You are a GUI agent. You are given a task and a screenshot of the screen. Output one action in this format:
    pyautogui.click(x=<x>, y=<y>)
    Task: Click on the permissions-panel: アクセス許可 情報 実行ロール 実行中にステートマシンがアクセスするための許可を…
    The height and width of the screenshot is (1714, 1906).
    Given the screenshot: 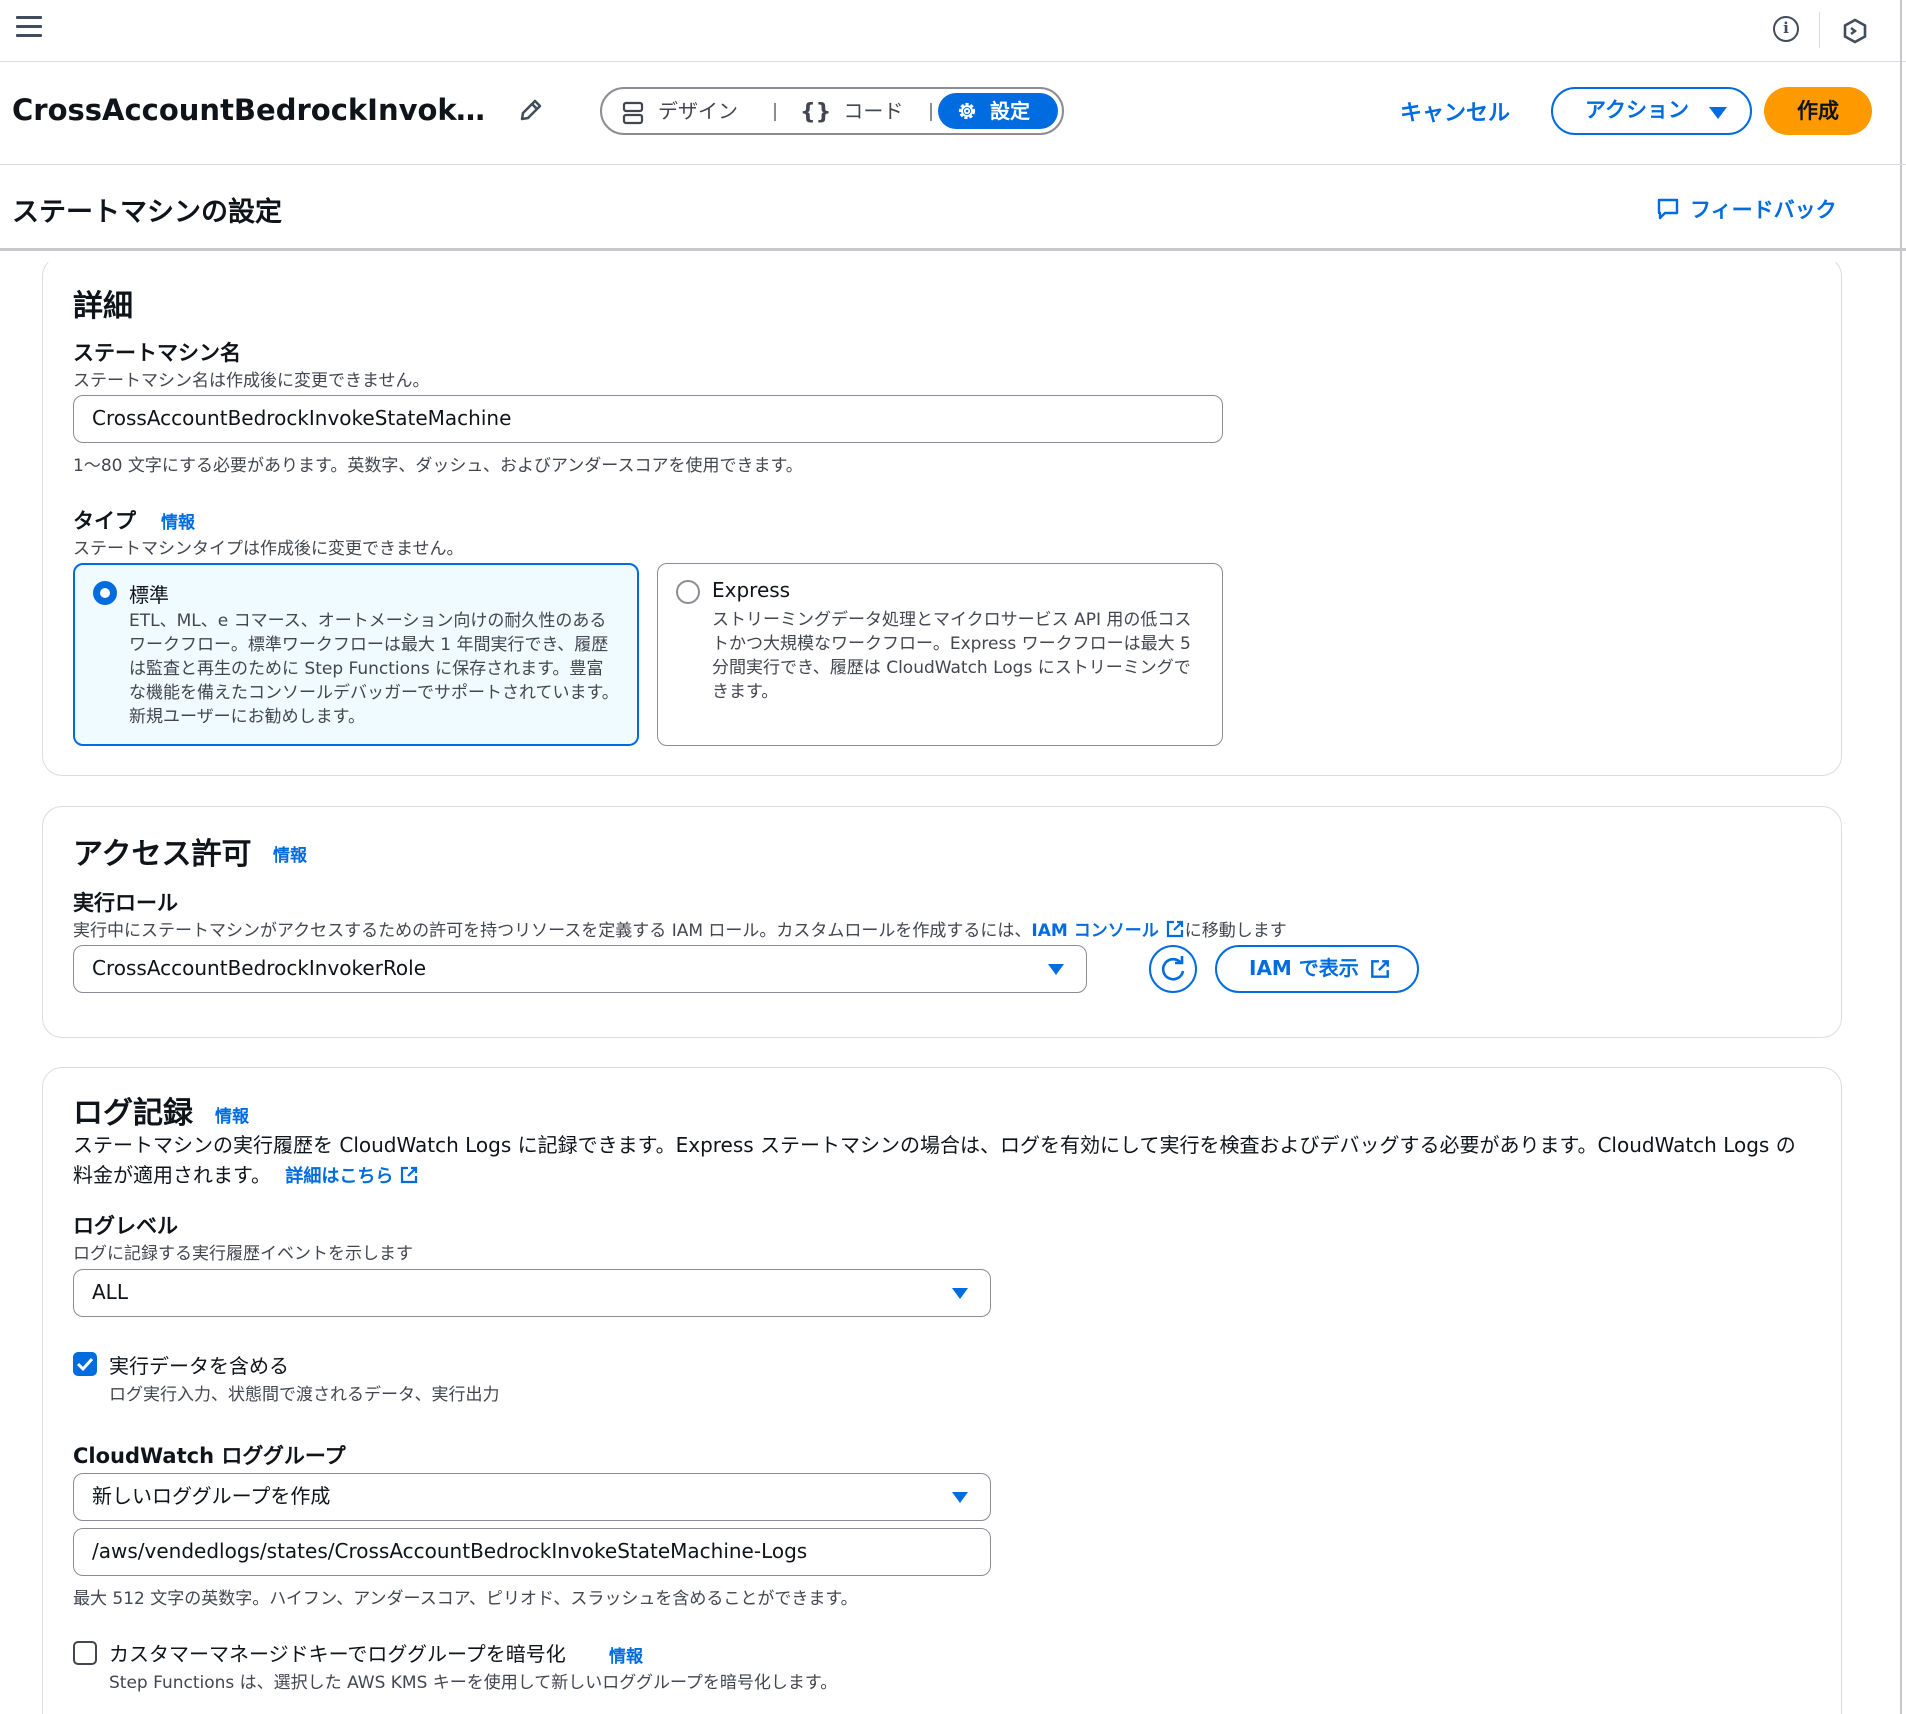 What is the action you would take?
    pyautogui.click(x=942, y=922)
    